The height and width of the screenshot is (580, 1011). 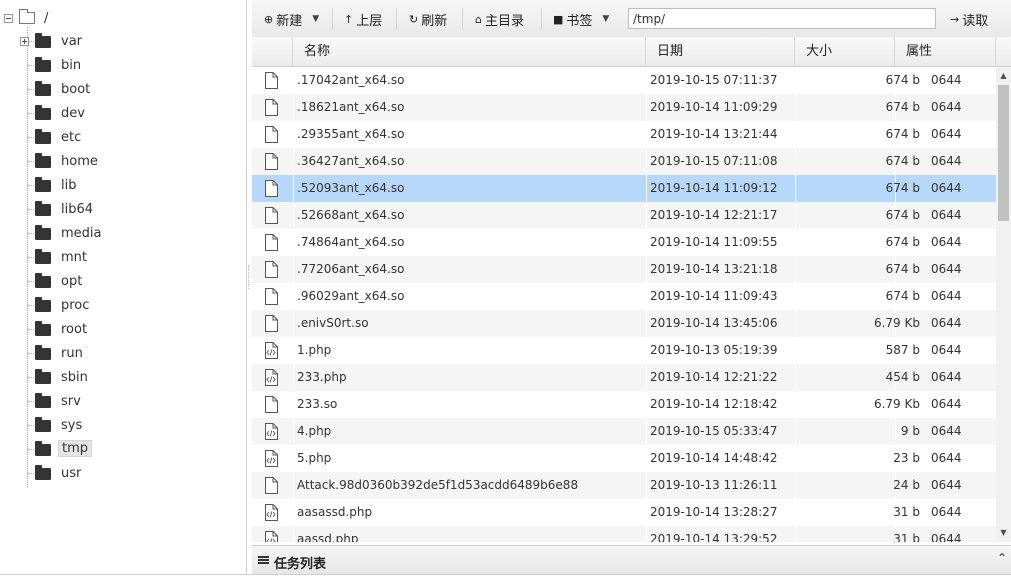 What do you see at coordinates (351, 242) in the screenshot?
I see `file-name: .74864ant_x64.so` at bounding box center [351, 242].